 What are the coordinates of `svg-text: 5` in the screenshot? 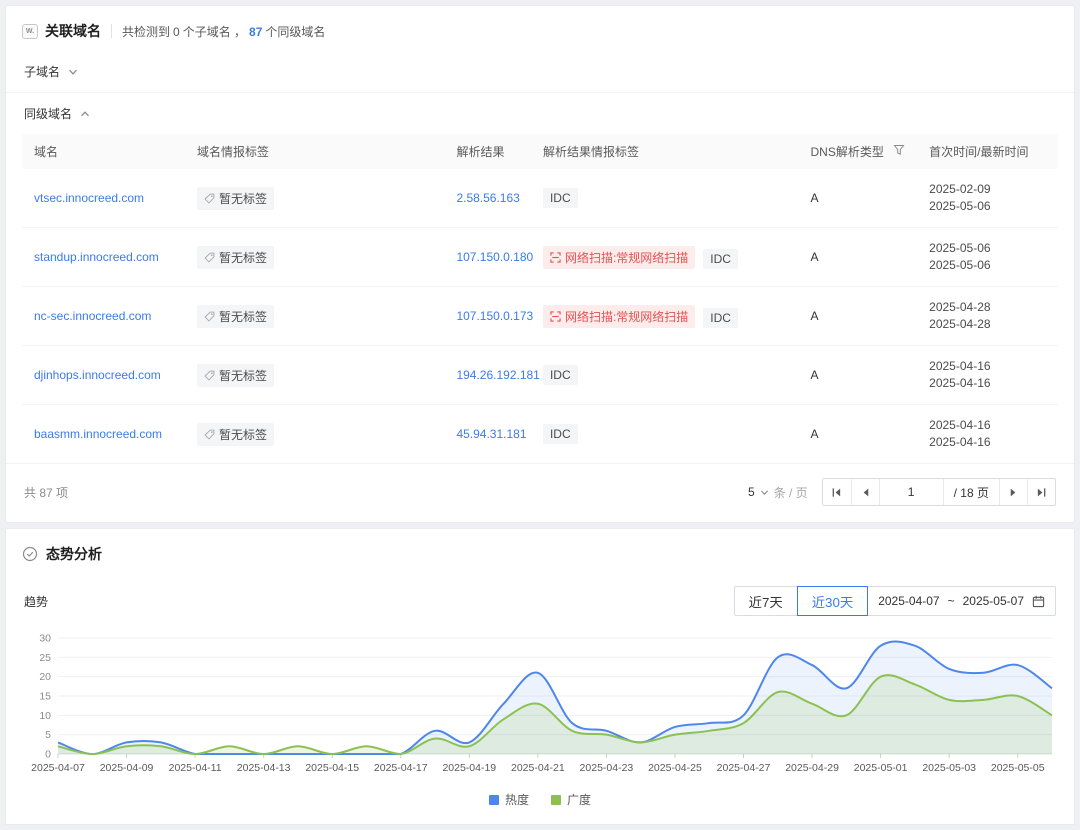 It's located at (48, 735).